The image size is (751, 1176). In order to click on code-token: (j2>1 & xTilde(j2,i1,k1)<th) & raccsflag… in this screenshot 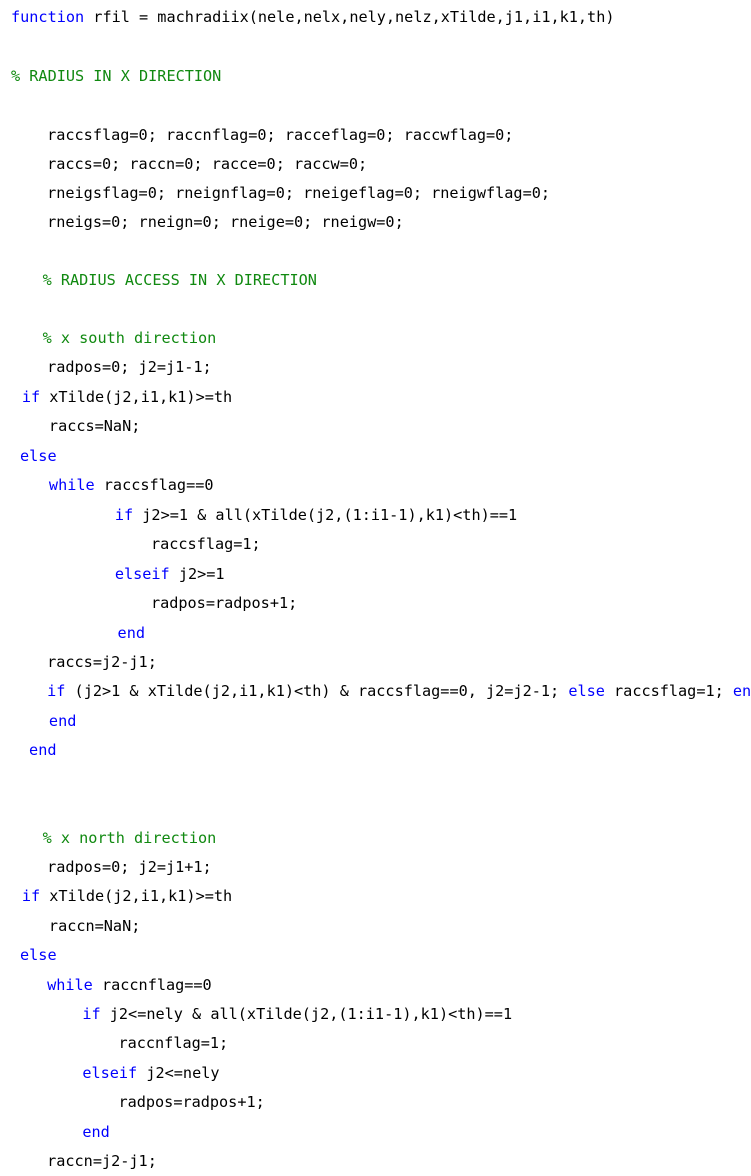, I will do `click(317, 691)`.